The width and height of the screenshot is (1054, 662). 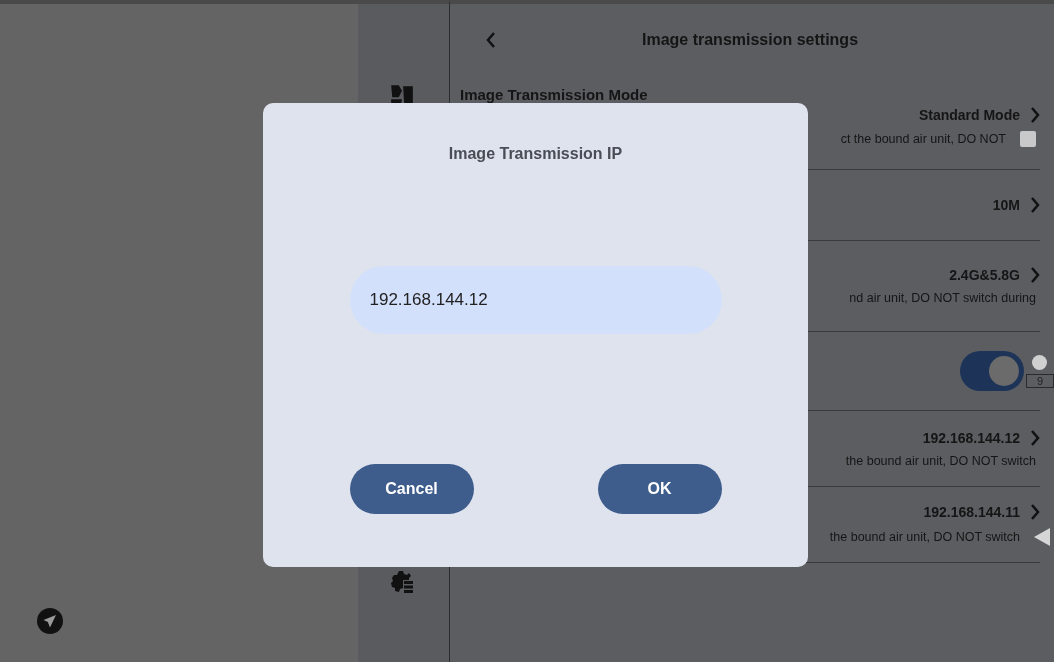 What do you see at coordinates (411, 489) in the screenshot?
I see `cancel-button: Cancel` at bounding box center [411, 489].